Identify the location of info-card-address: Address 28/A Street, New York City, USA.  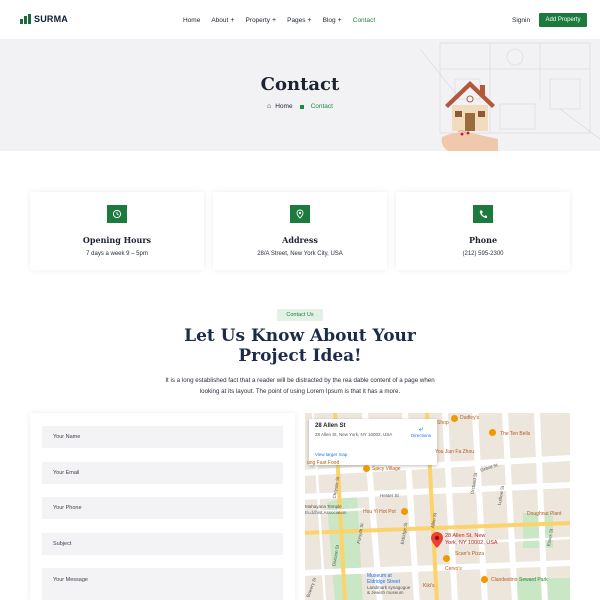
(300, 231).